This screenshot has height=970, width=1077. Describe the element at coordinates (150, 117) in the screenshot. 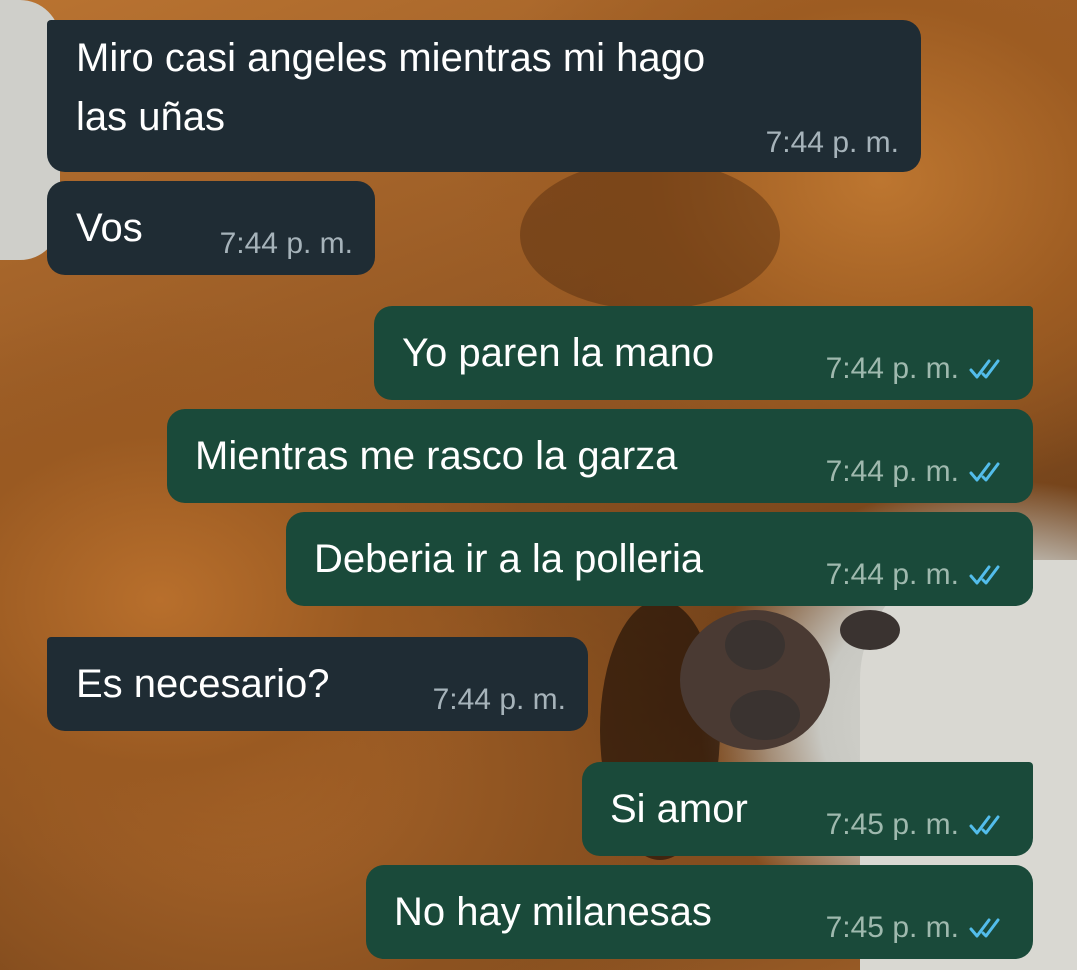

I see `message-text: las uñas` at that location.